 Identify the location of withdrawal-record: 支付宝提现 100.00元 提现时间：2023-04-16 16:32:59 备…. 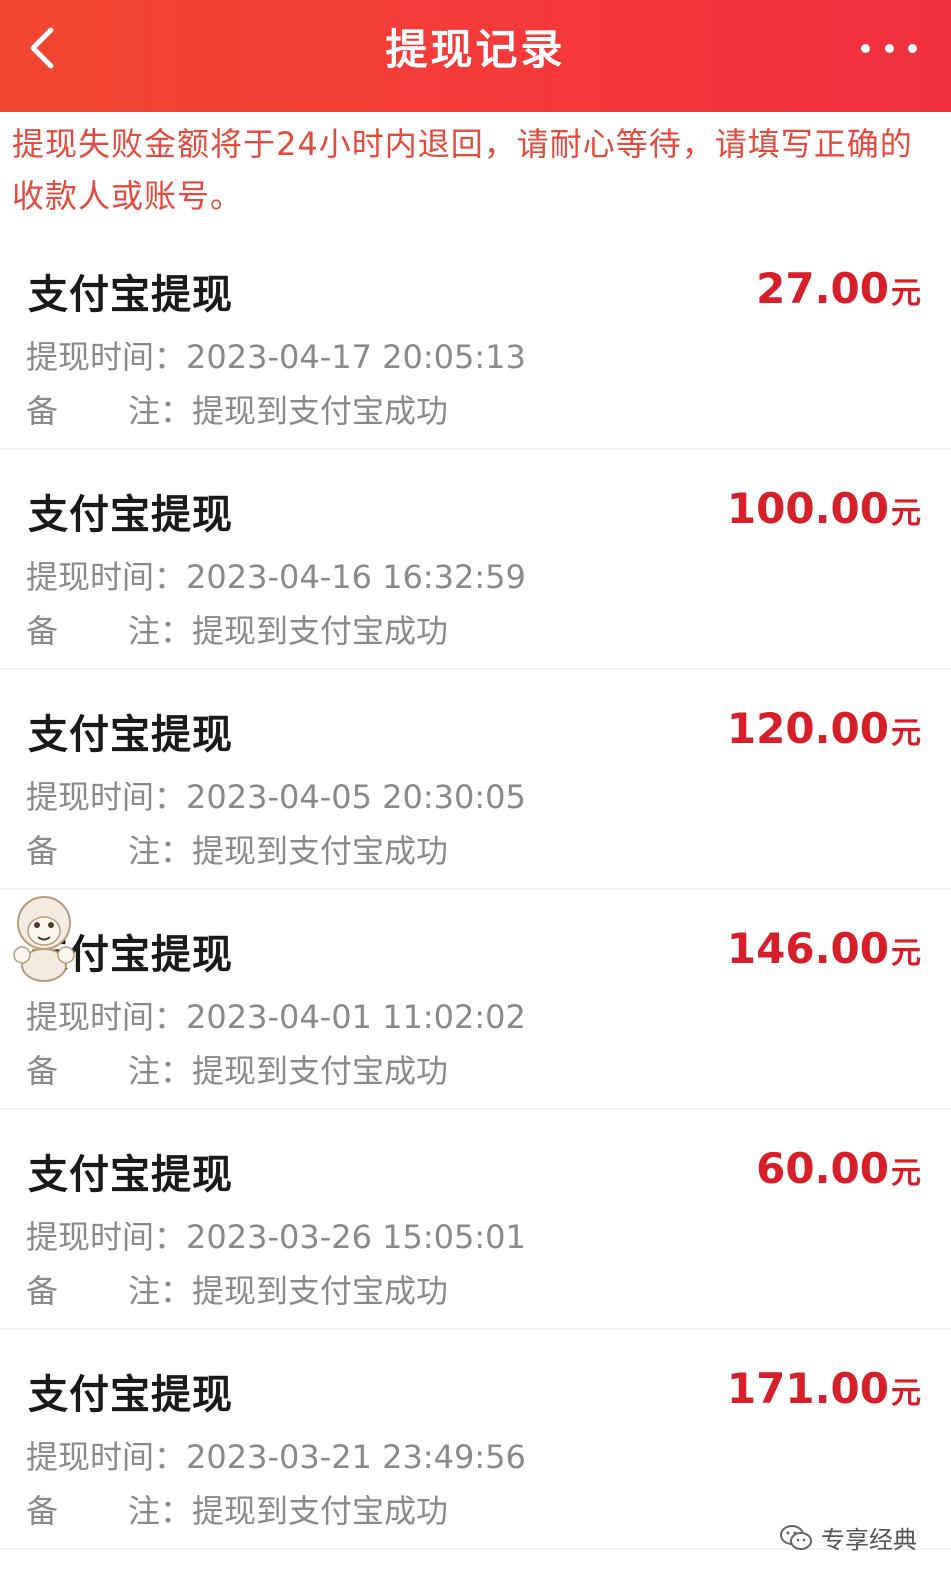
(475, 560).